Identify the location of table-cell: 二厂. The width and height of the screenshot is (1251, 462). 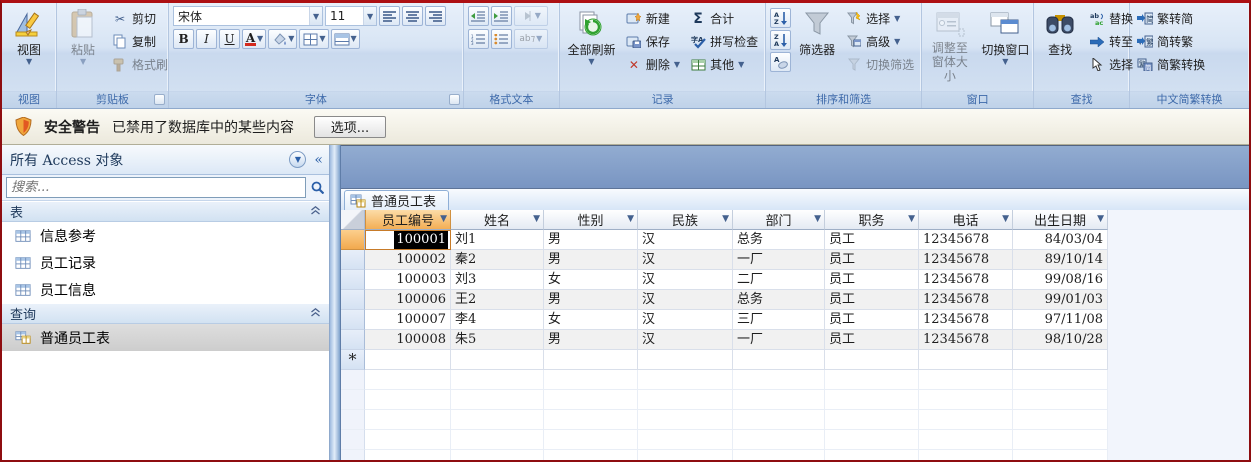
(779, 280).